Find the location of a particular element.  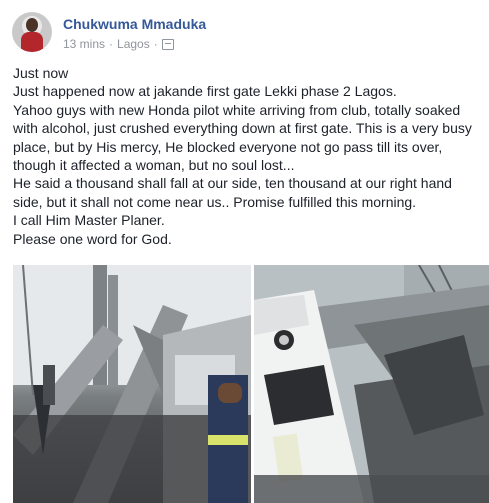

avatar is located at coordinates (32, 32).